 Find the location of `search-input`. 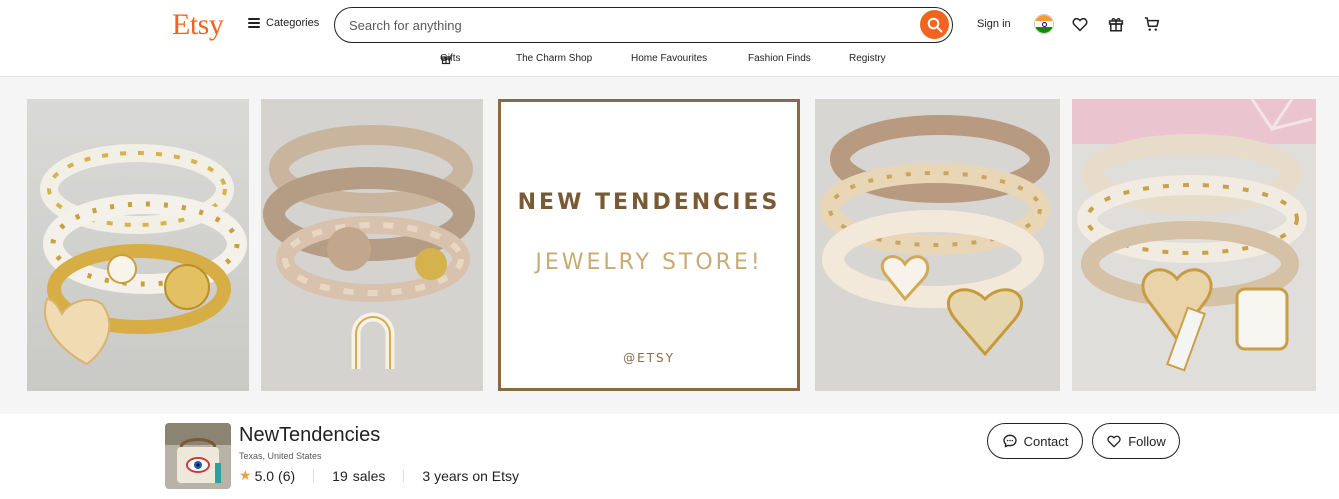

search-input is located at coordinates (629, 25).